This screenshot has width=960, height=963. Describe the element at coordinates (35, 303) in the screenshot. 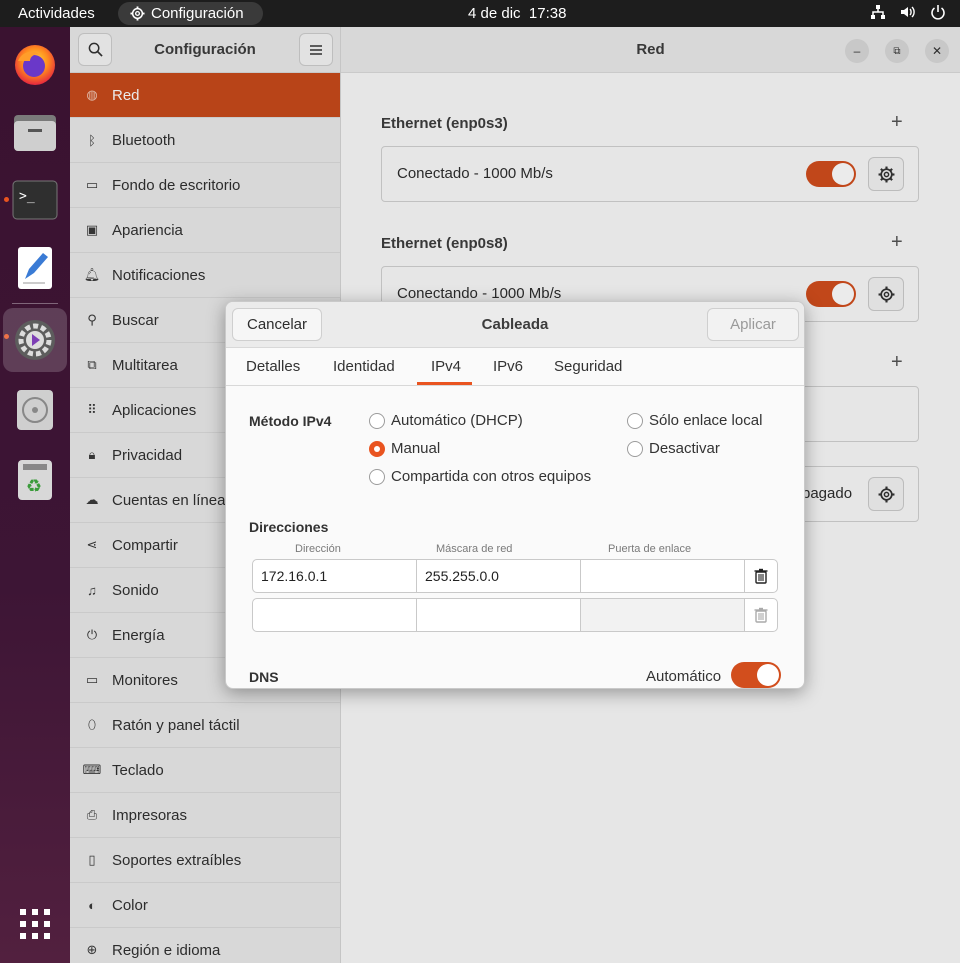

I see `dock-separator` at that location.